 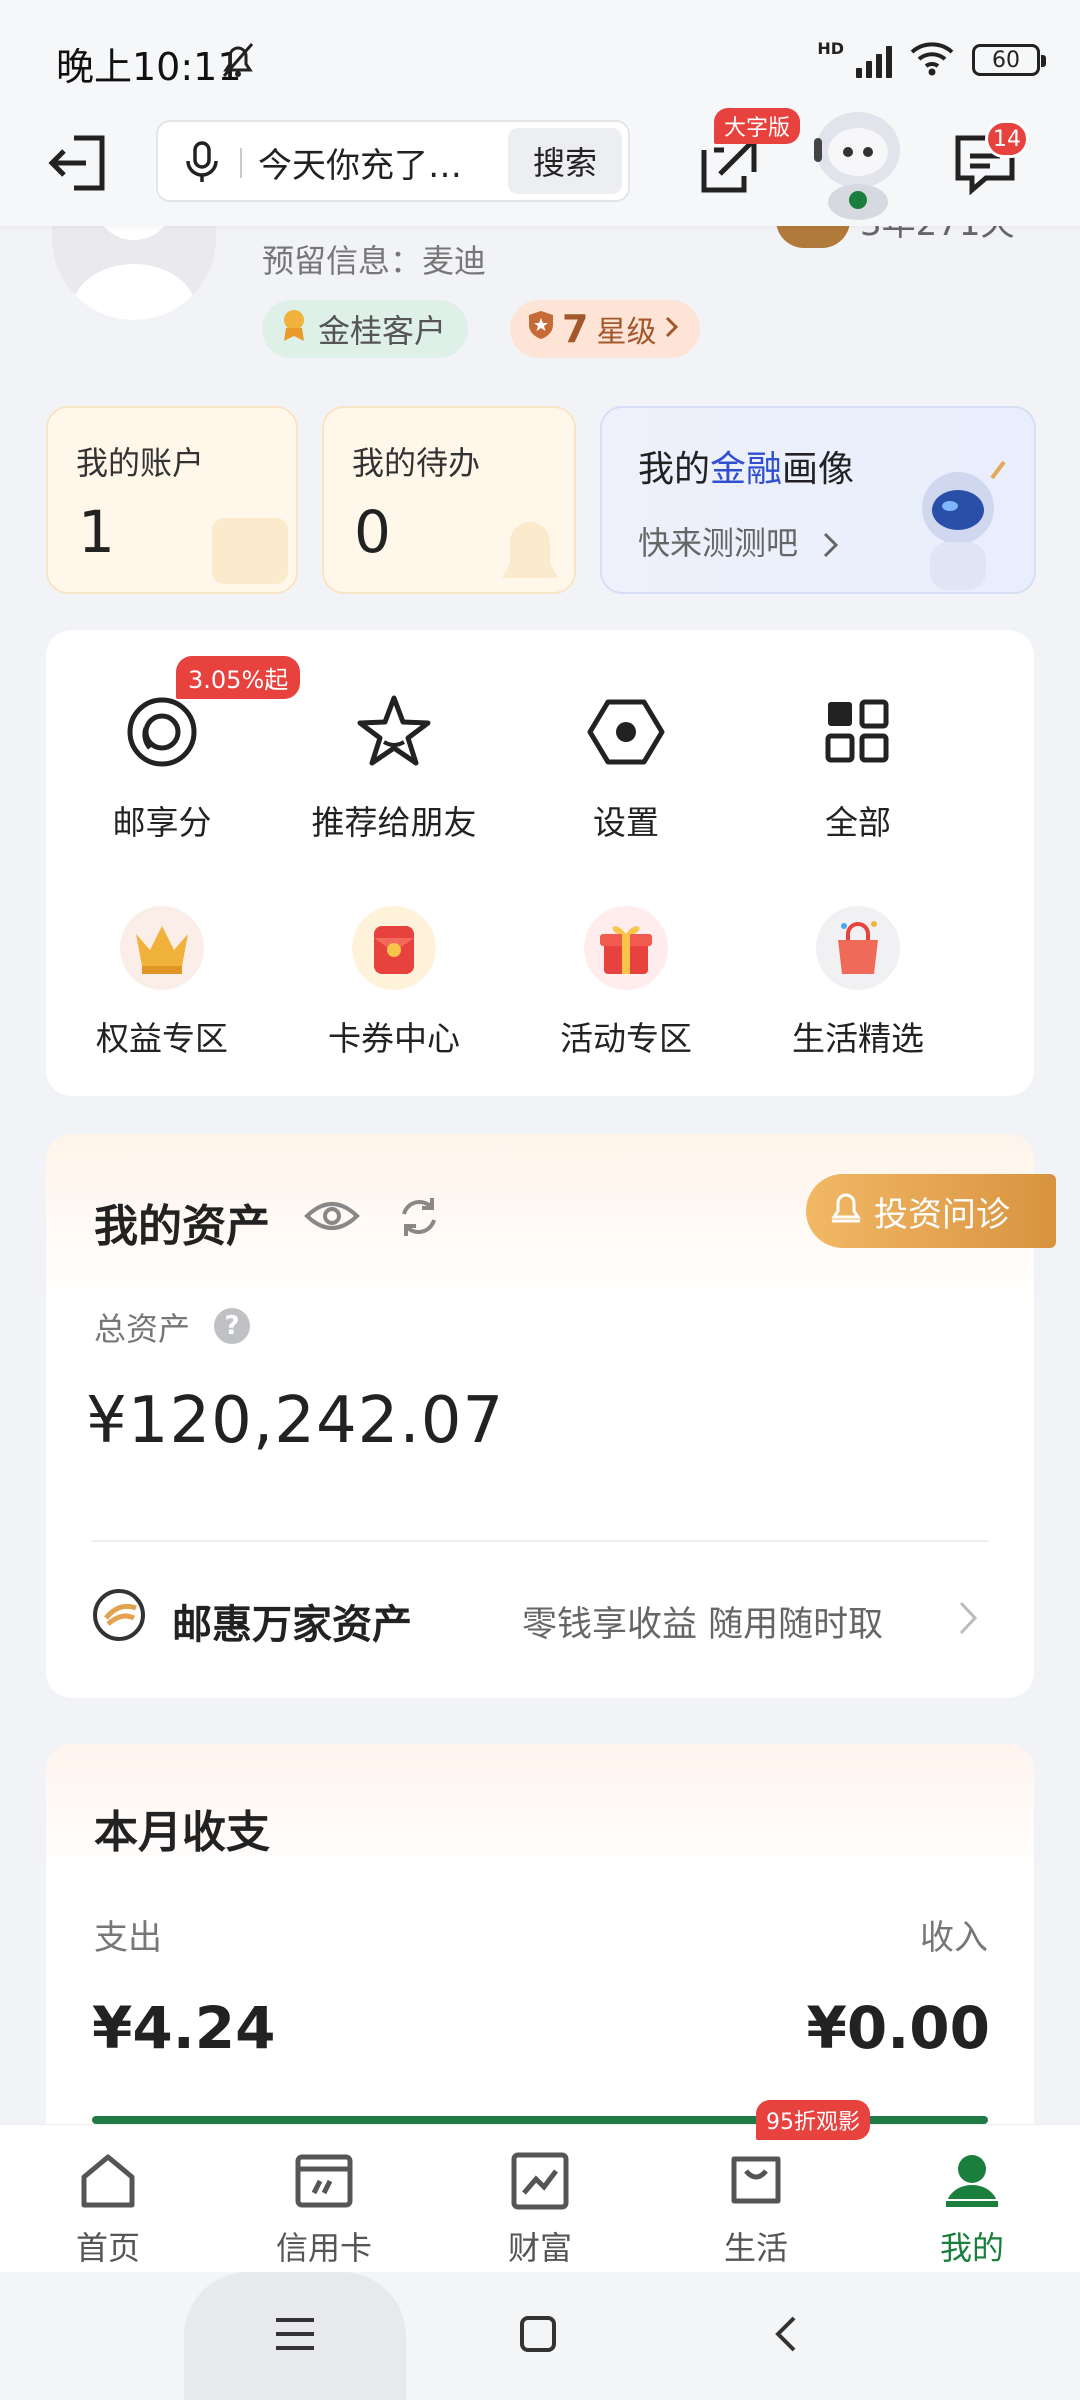 I want to click on exit-icon, so click(x=76, y=163).